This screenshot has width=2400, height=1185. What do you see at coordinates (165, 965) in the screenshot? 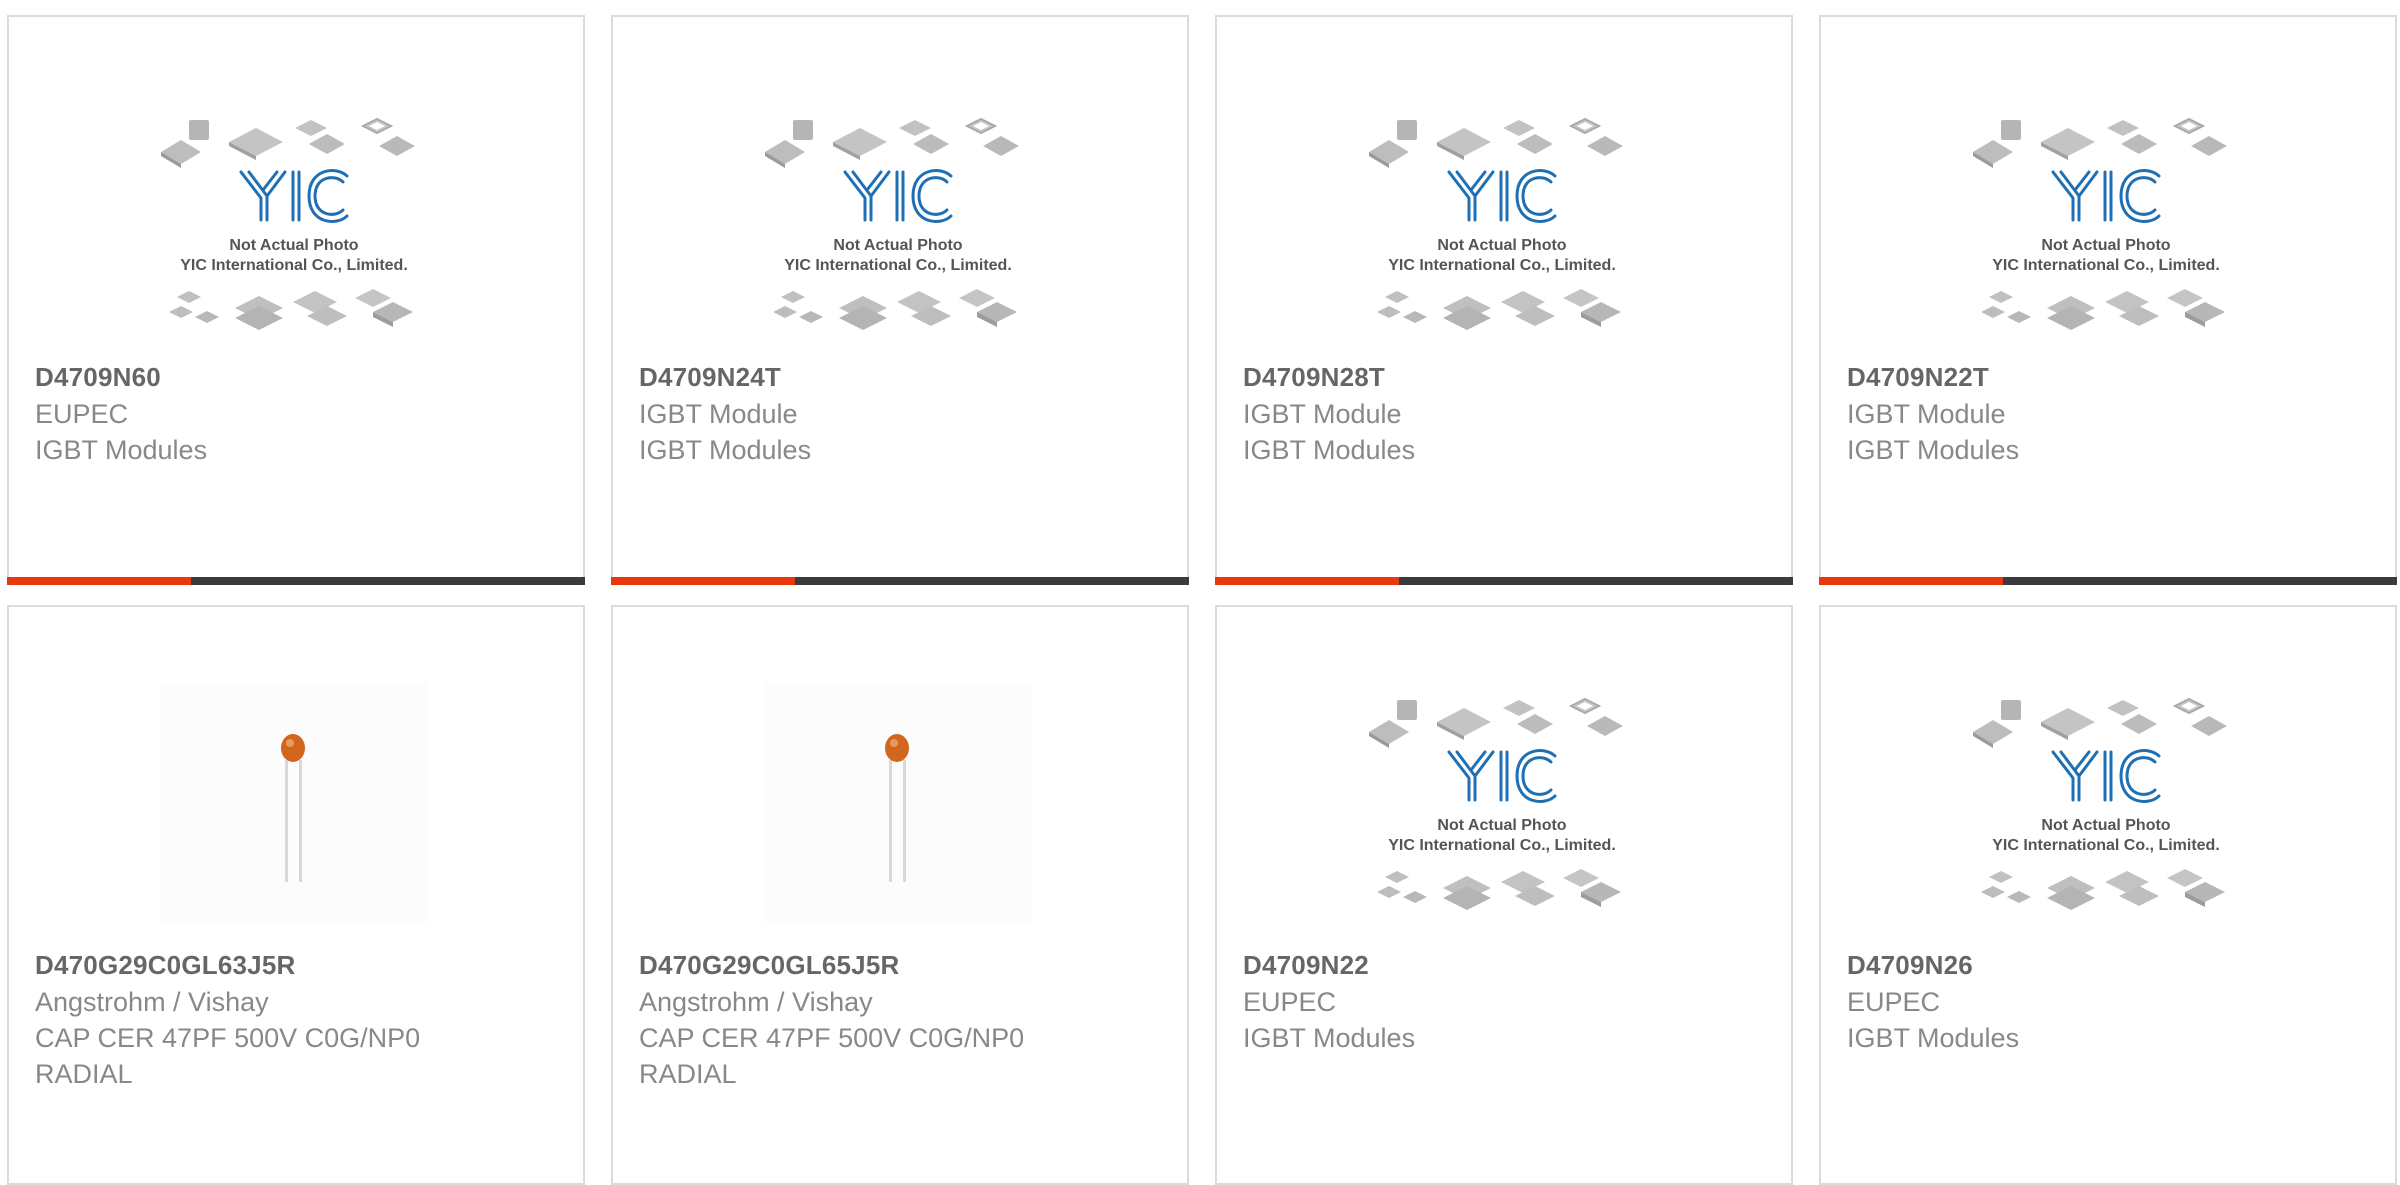
I see `part-number: D470G29C0GL63J5R` at bounding box center [165, 965].